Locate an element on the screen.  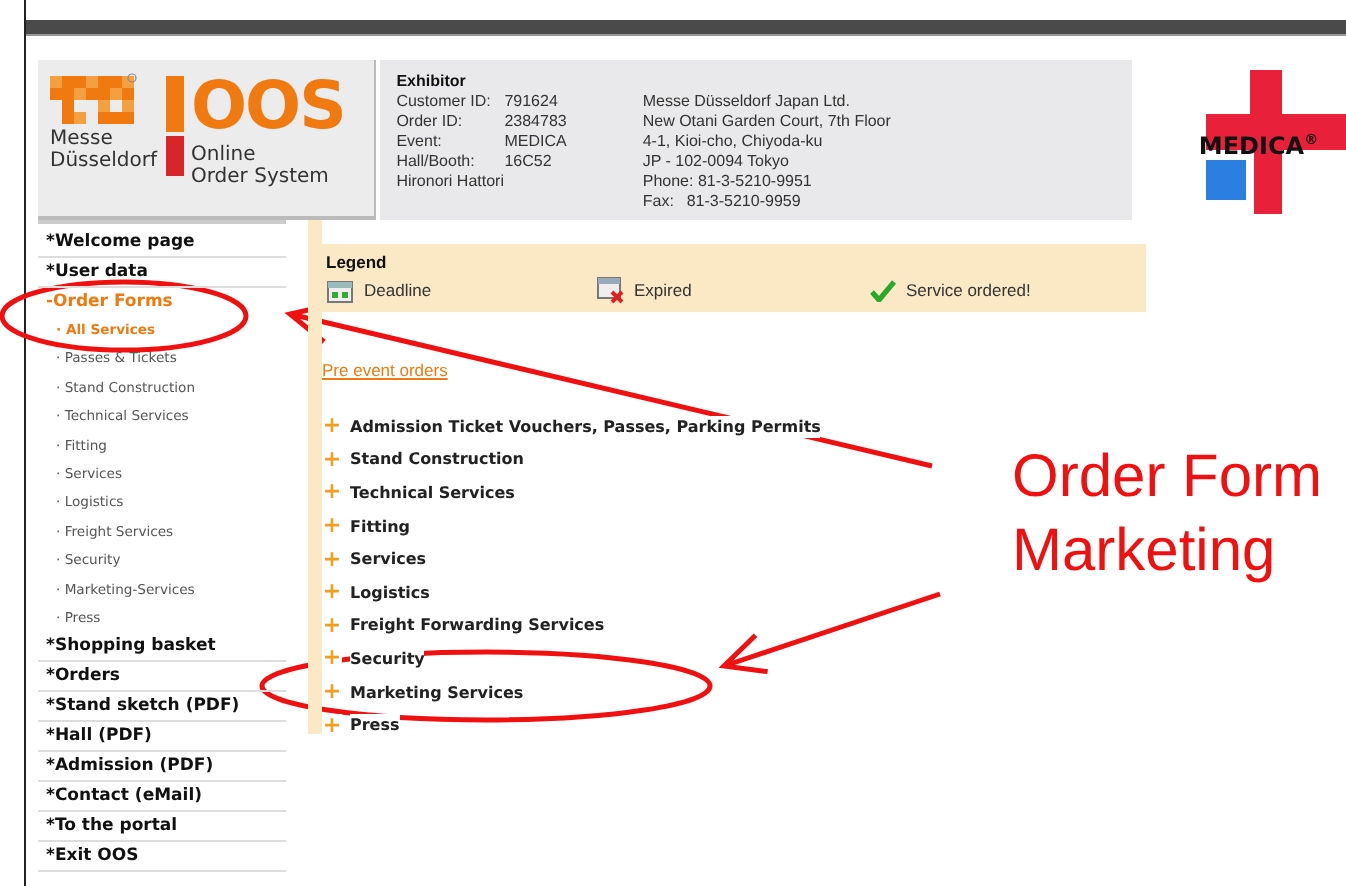
nav-item: *Orders is located at coordinates (162, 677).